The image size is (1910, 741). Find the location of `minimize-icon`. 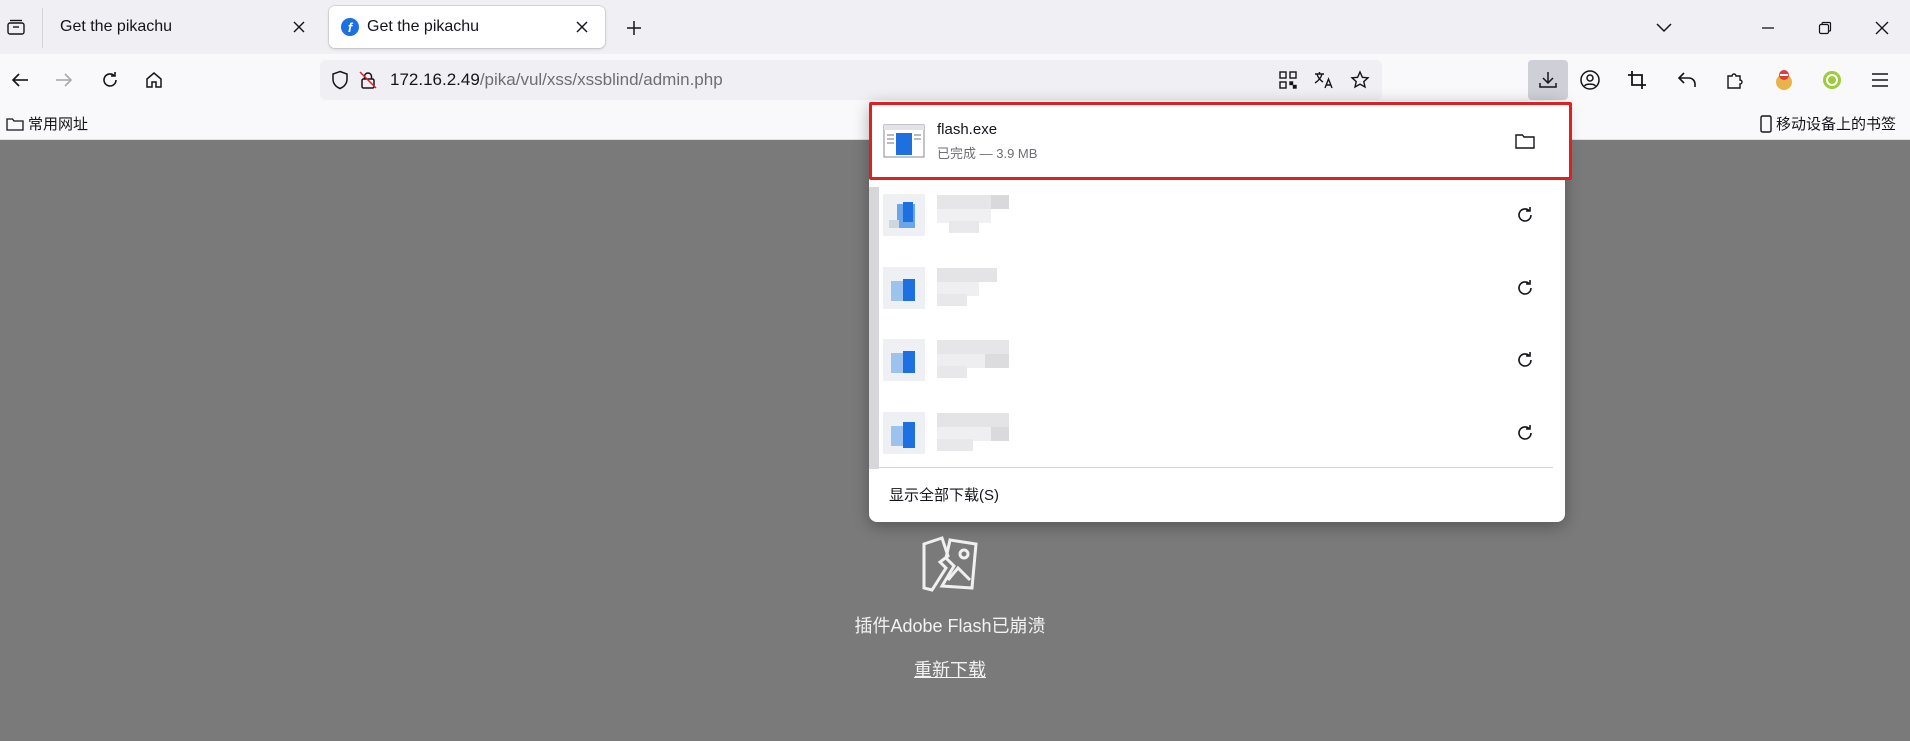

minimize-icon is located at coordinates (1768, 28).